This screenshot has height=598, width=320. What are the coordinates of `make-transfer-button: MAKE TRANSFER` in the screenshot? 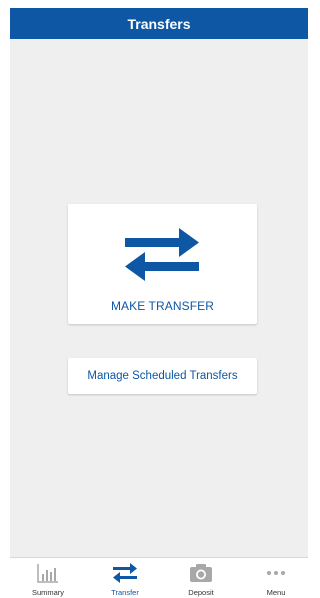 It's located at (162, 264).